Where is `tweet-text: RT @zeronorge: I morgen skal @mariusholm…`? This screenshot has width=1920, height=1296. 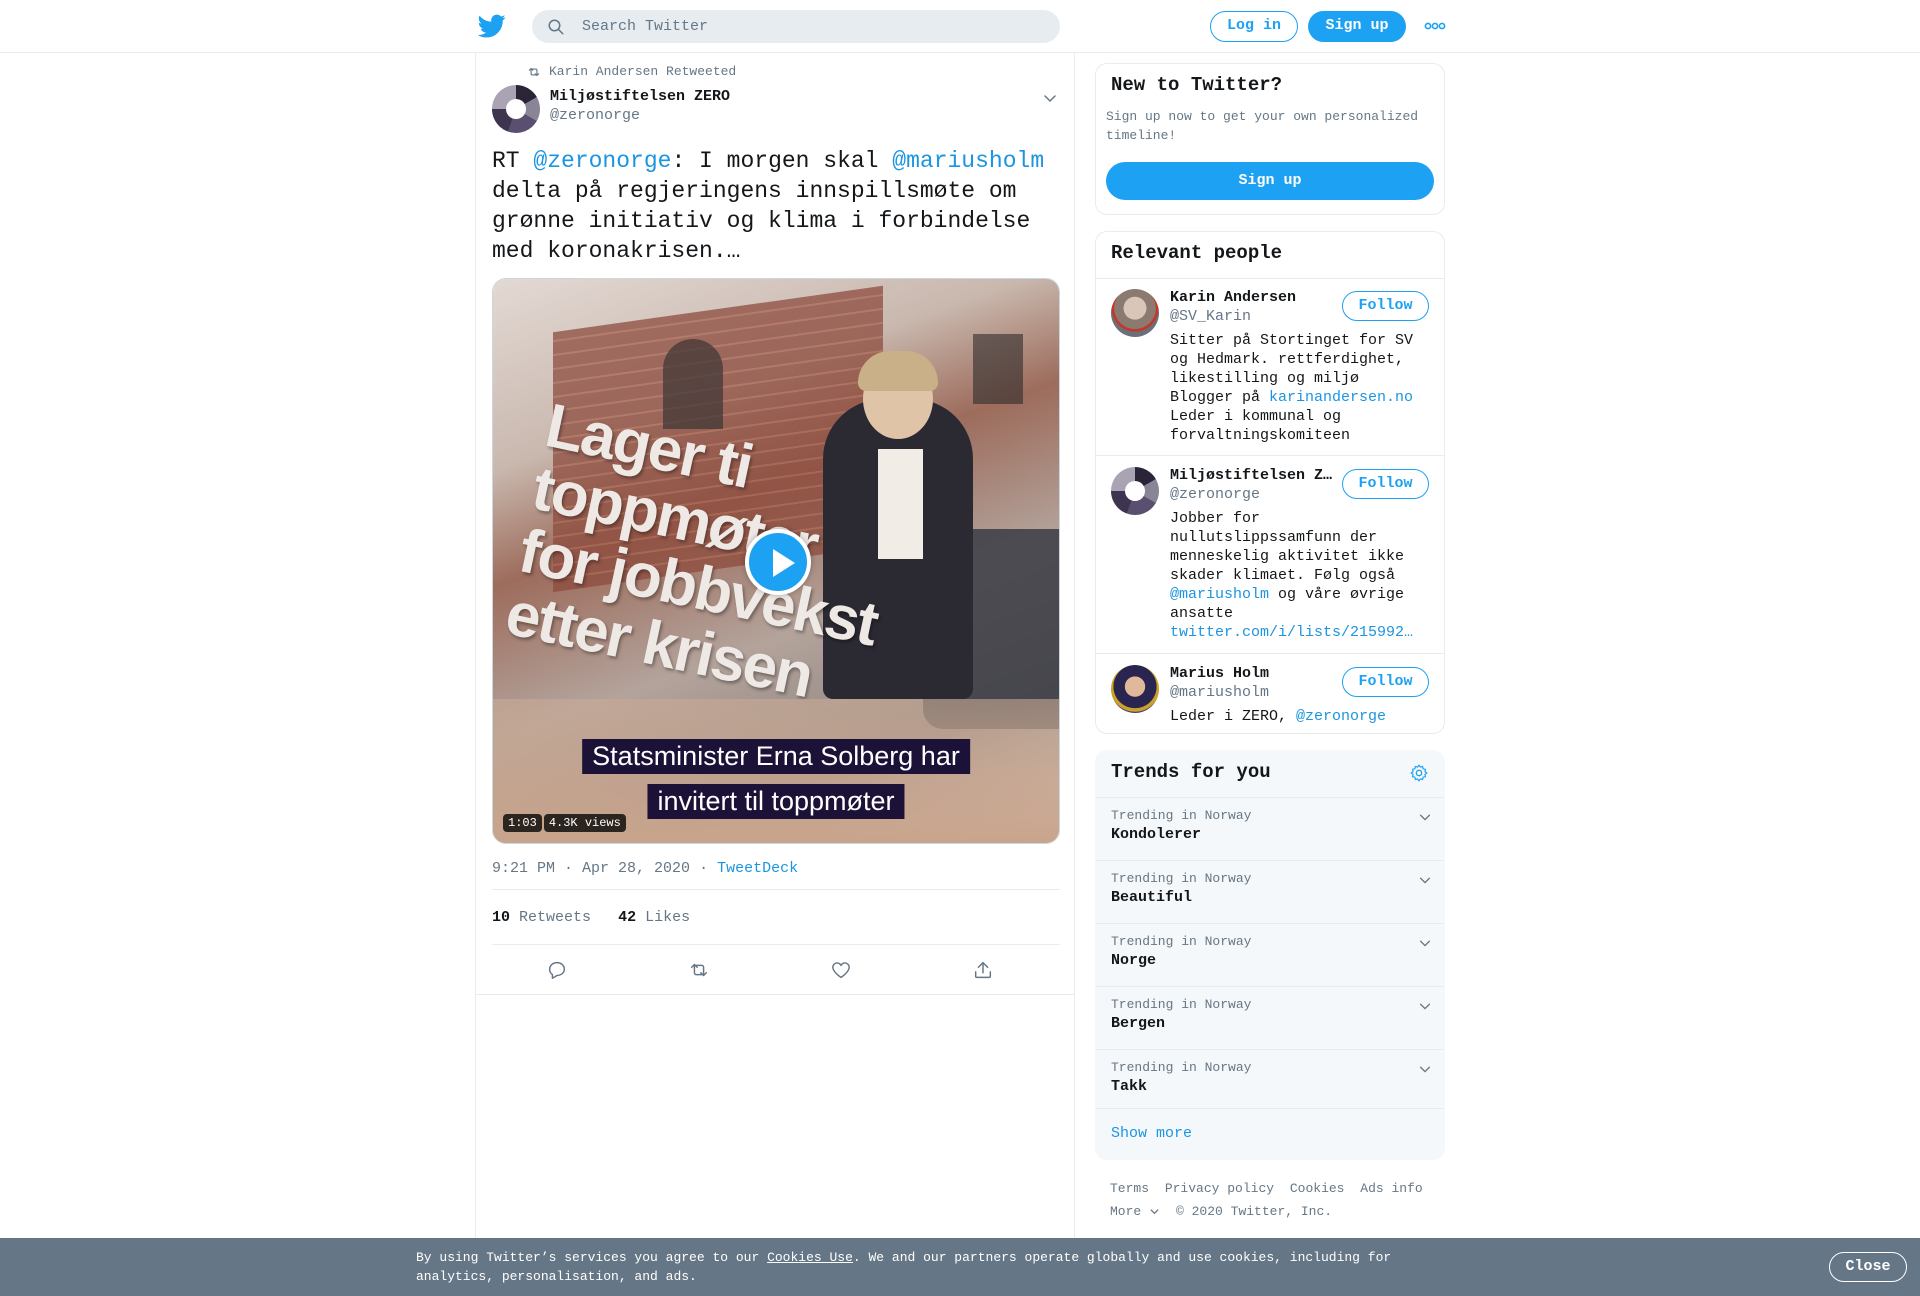
tweet-text: RT @zeronorge: I morgen skal @mariusholm… is located at coordinates (777, 206).